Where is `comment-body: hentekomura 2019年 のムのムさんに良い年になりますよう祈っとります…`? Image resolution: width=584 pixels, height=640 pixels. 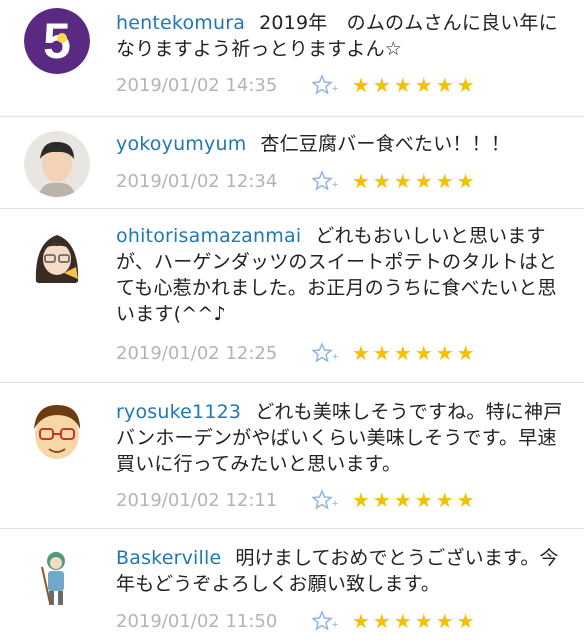 comment-body: hentekomura 2019年 のムのムさんに良い年になりますよう祈っとります… is located at coordinates (344, 36).